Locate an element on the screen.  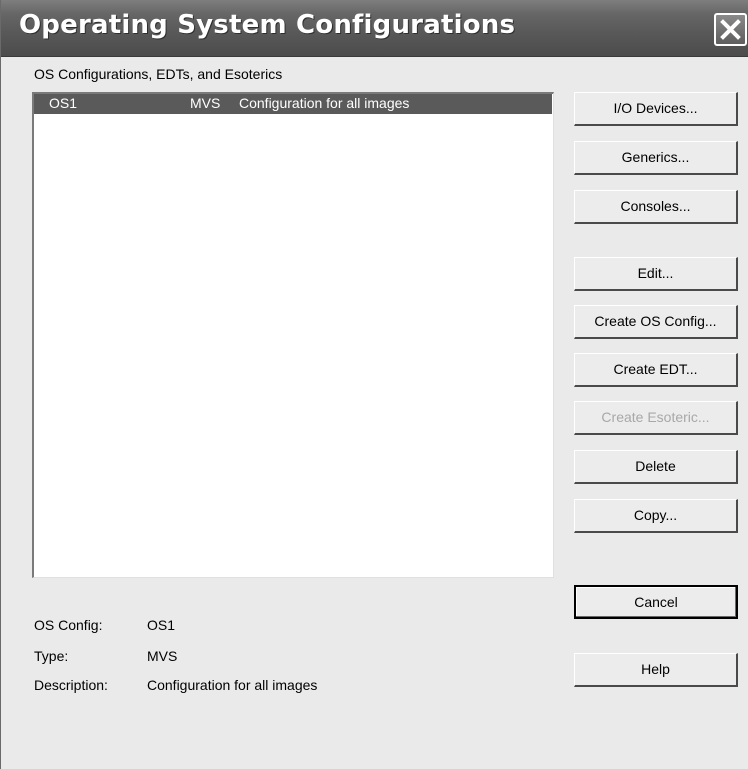
title-bar: Operating System Configurations is located at coordinates (374, 28).